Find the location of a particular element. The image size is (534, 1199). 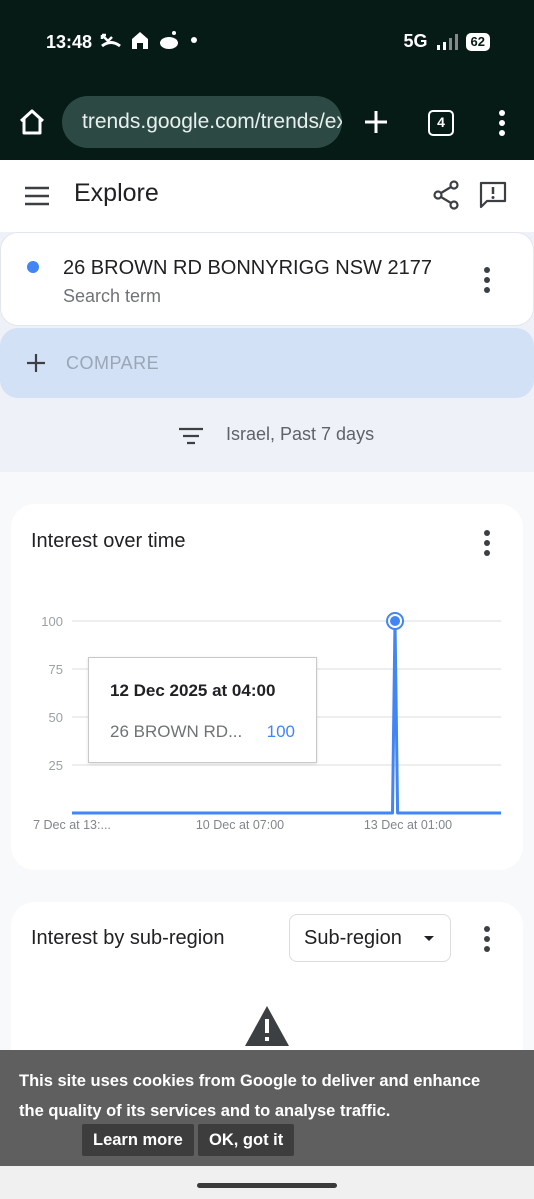

browser-toolbar: trends.google.com/trends/explore 4 is located at coordinates (267, 124).